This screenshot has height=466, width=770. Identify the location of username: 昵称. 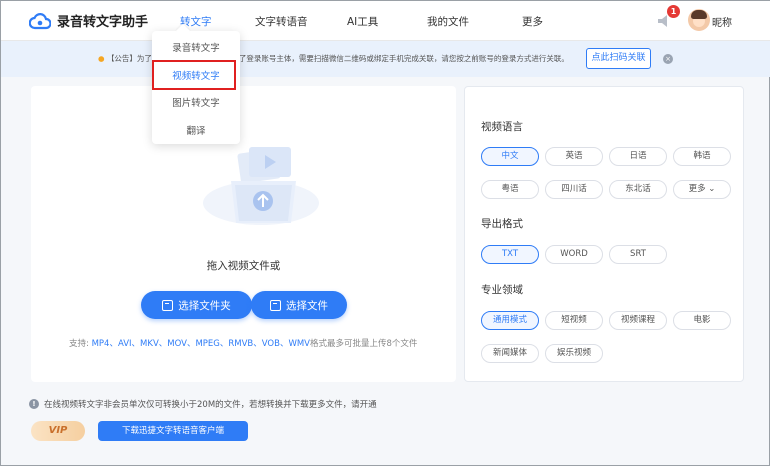
(722, 21).